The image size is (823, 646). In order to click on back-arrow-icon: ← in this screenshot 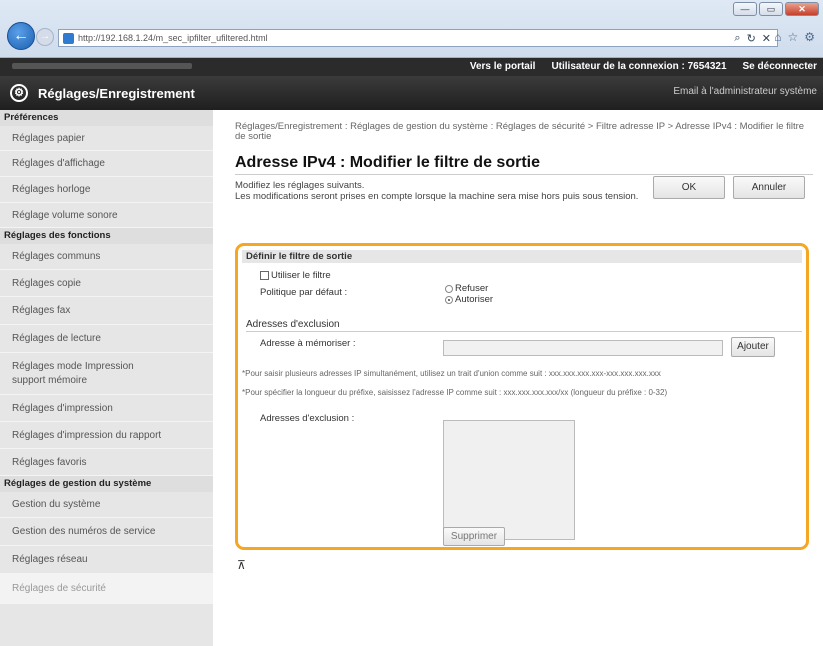, I will do `click(21, 36)`.